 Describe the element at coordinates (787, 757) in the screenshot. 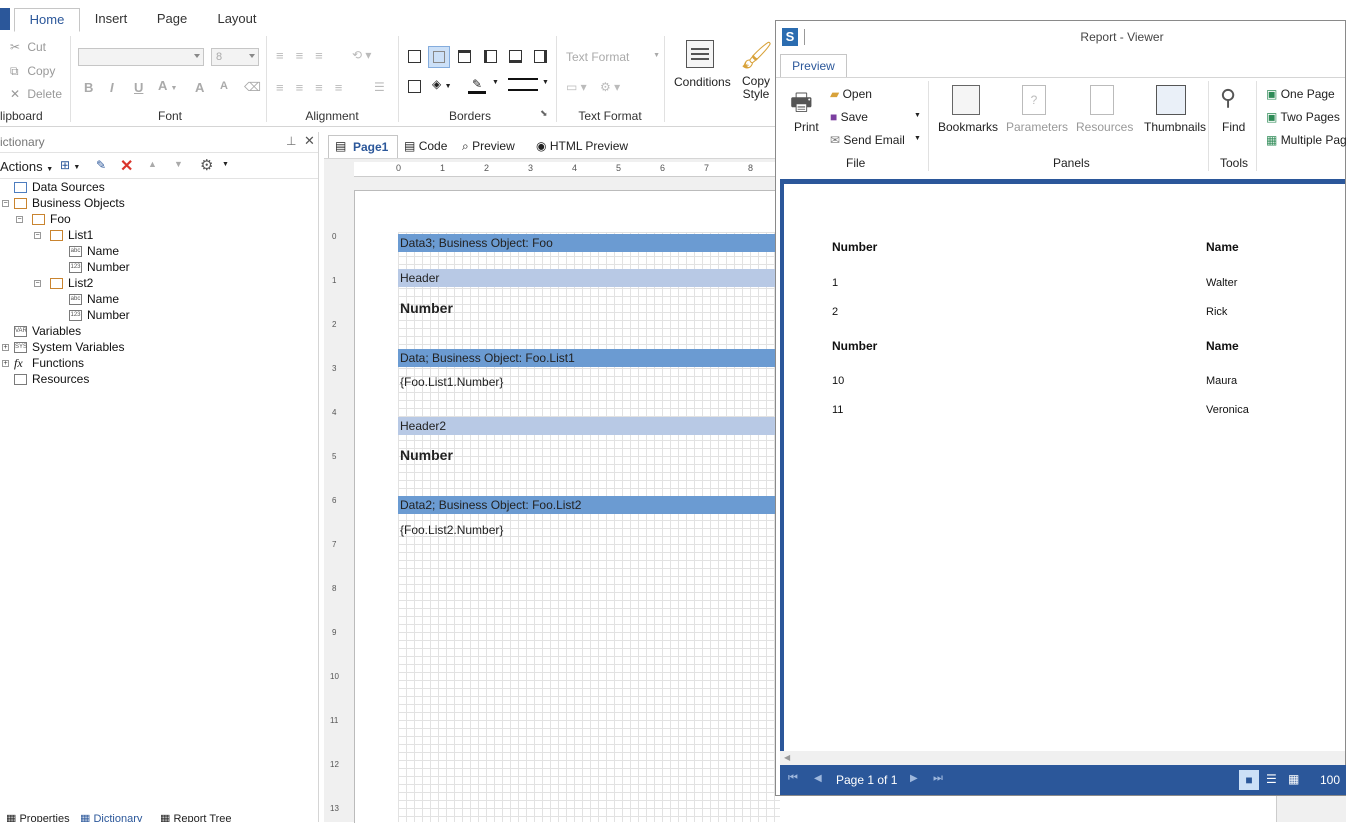

I see `scroll-left-icon: ◀` at that location.